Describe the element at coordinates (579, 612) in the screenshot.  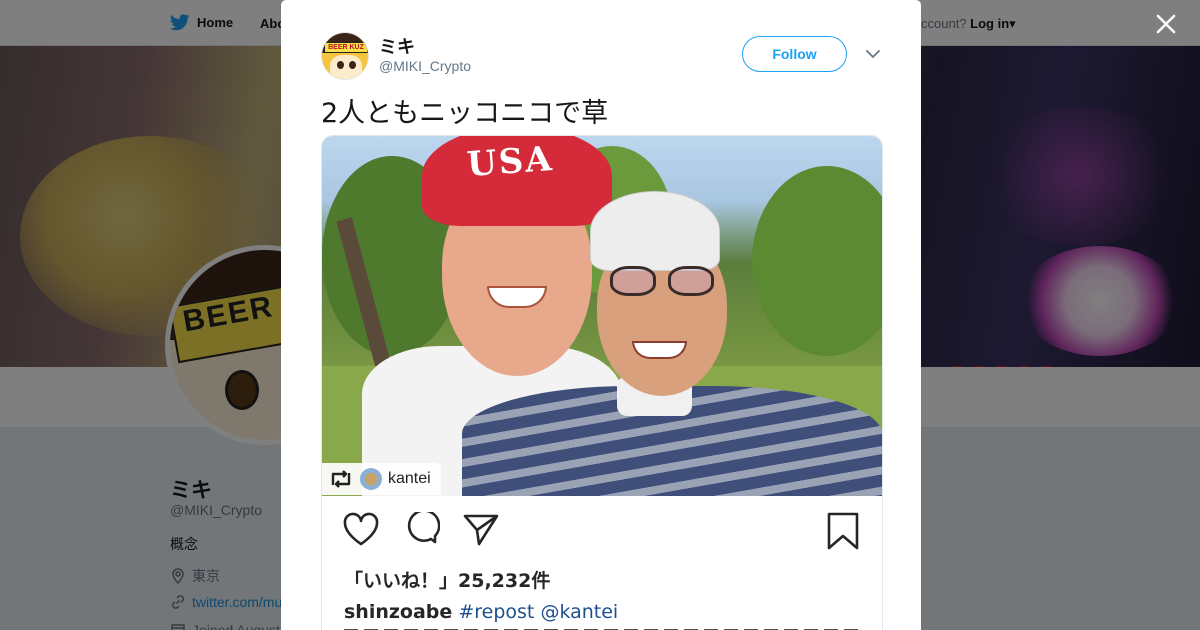
I see `caption-mention: @kantei` at that location.